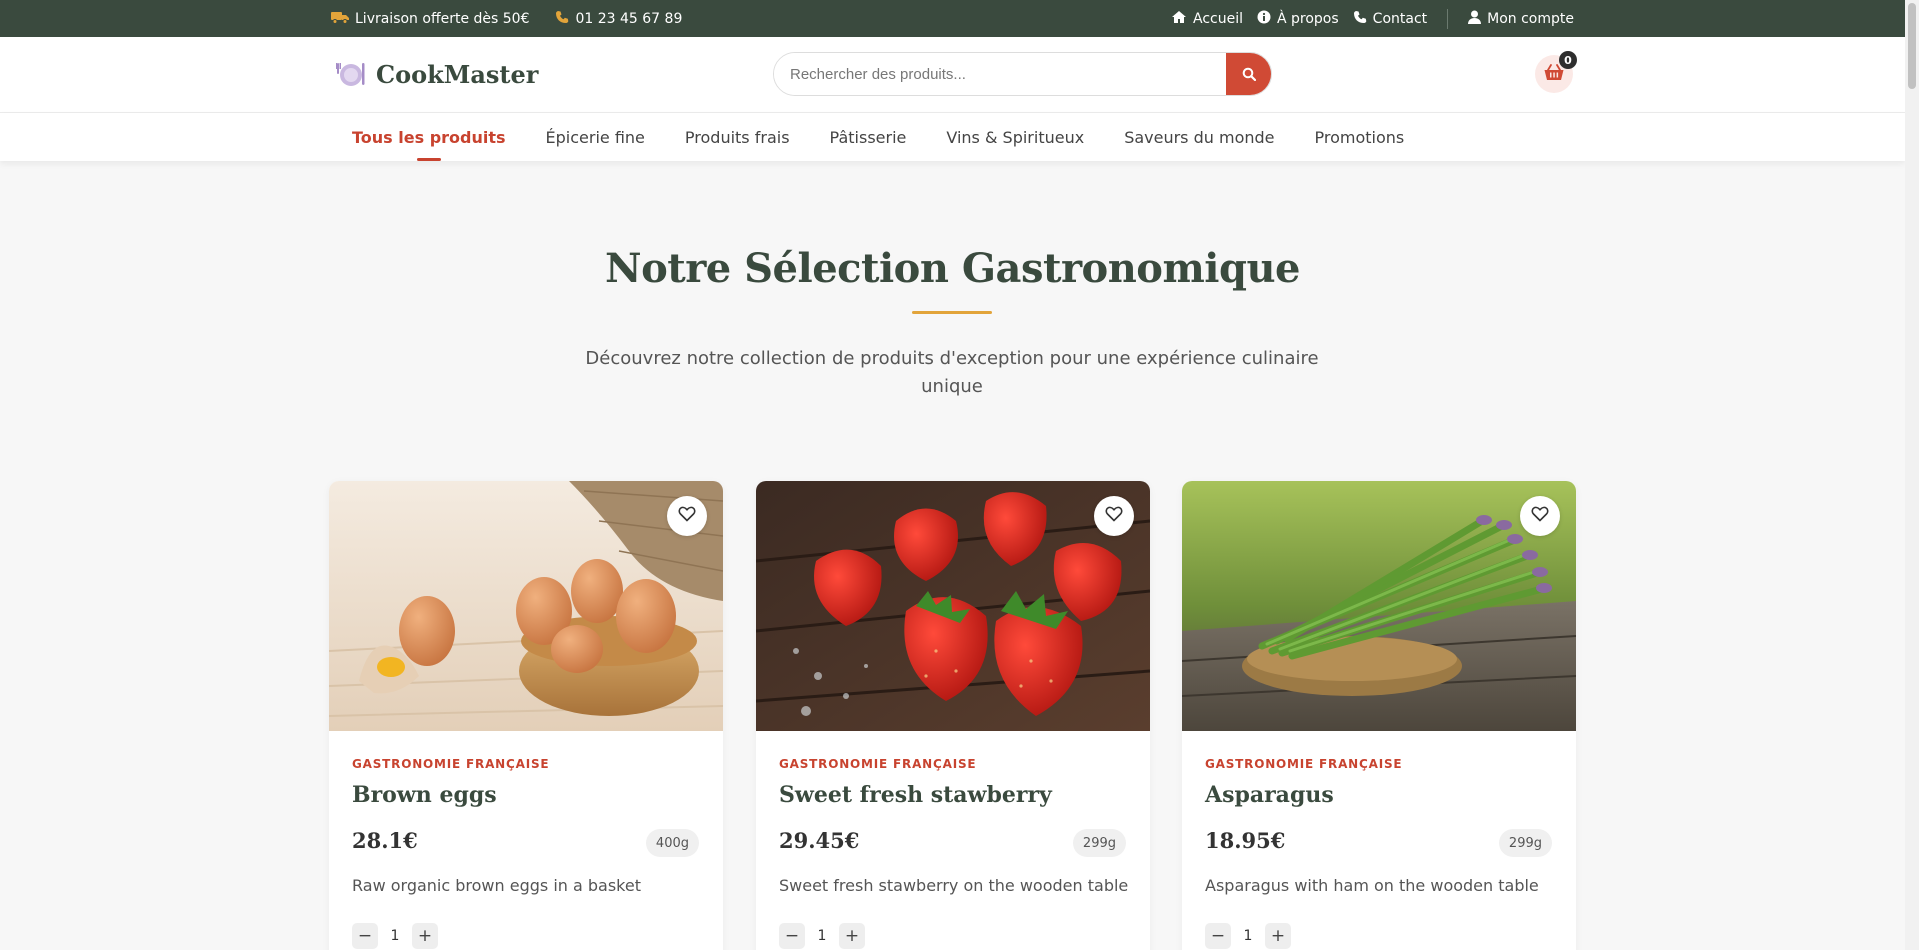 The height and width of the screenshot is (950, 1919). What do you see at coordinates (737, 137) in the screenshot?
I see `nav-item-produits-frais: Produits frais` at bounding box center [737, 137].